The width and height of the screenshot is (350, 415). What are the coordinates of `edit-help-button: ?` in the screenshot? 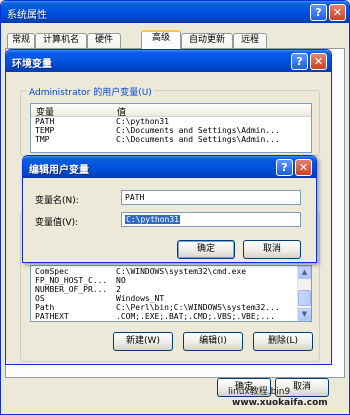 It's located at (284, 167).